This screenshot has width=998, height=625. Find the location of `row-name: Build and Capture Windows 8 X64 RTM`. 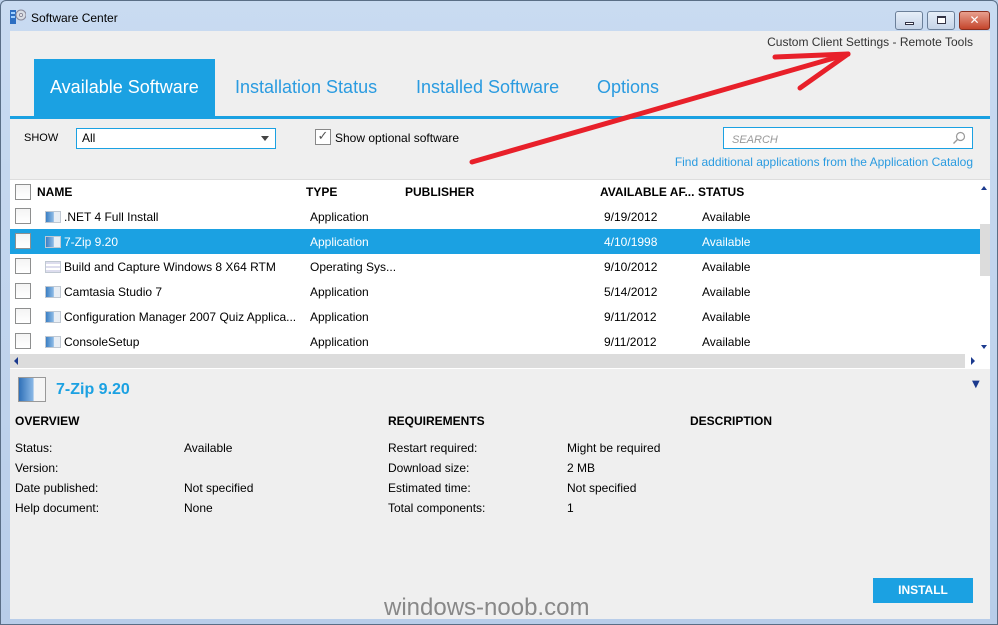

row-name: Build and Capture Windows 8 X64 RTM is located at coordinates (170, 267).